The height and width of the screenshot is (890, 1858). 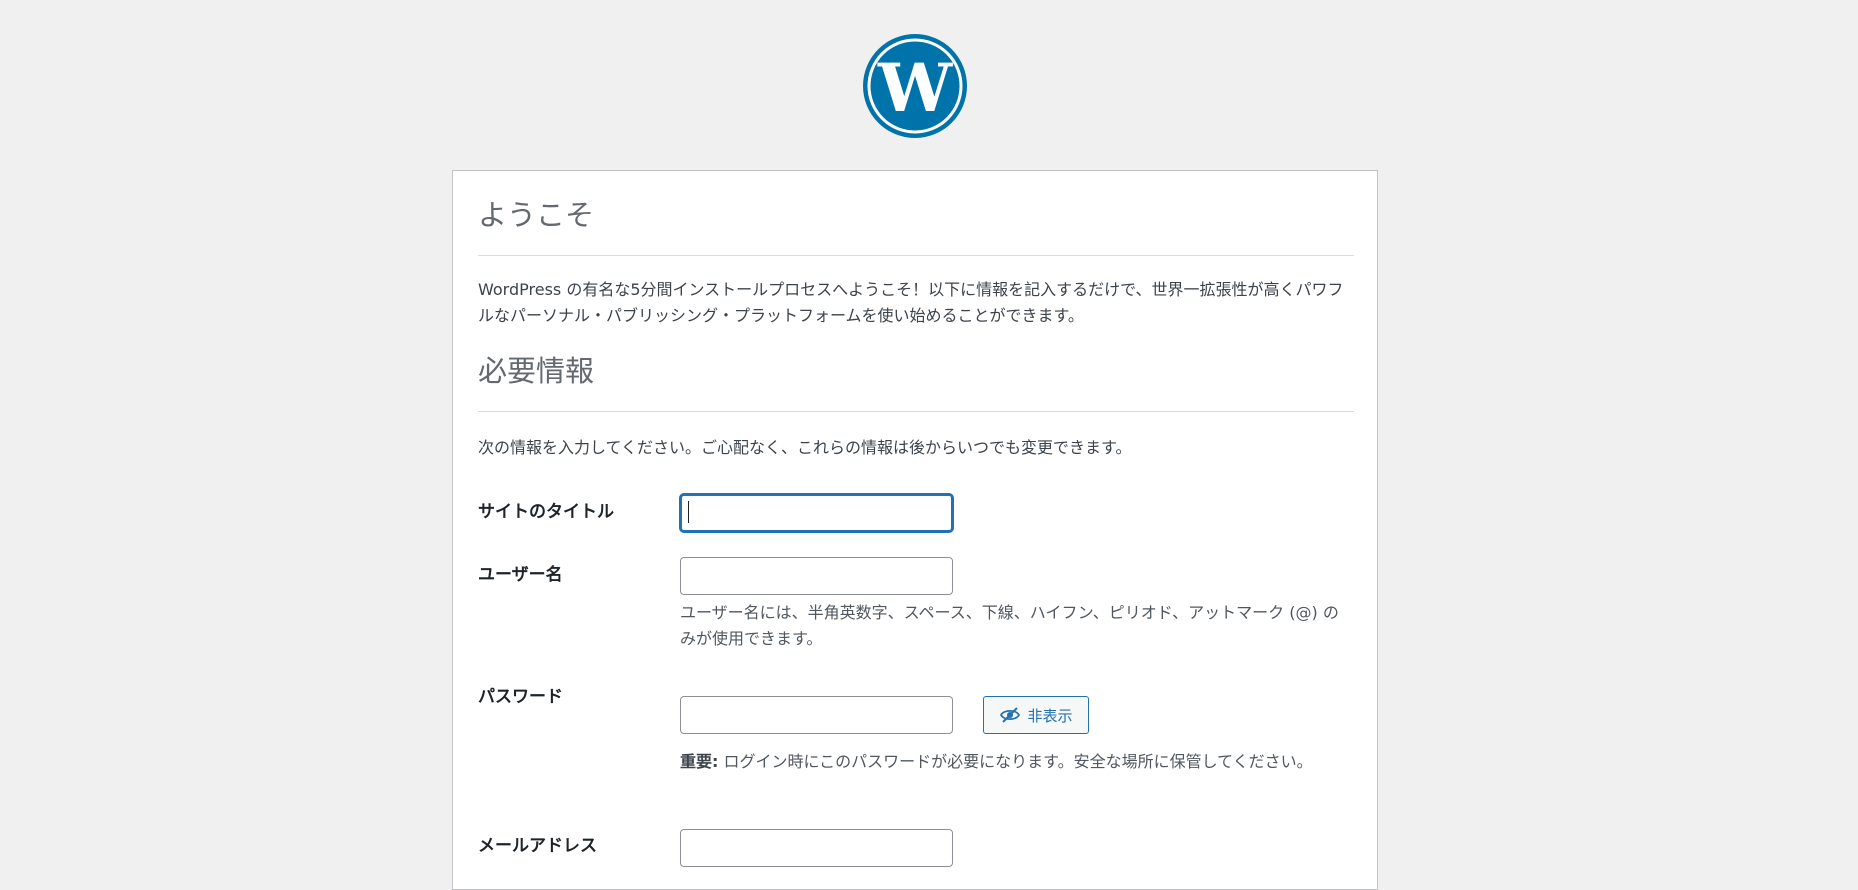 What do you see at coordinates (537, 846) in the screenshot?
I see `email-label: メールアドレス` at bounding box center [537, 846].